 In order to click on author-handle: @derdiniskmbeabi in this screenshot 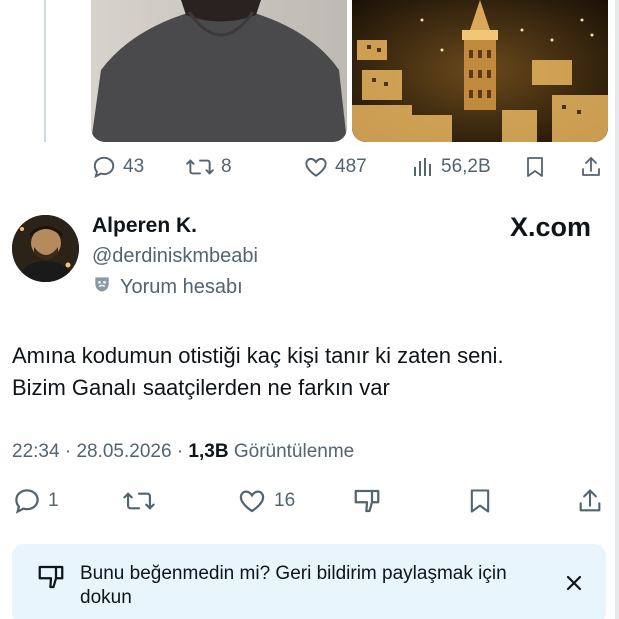, I will do `click(175, 256)`.